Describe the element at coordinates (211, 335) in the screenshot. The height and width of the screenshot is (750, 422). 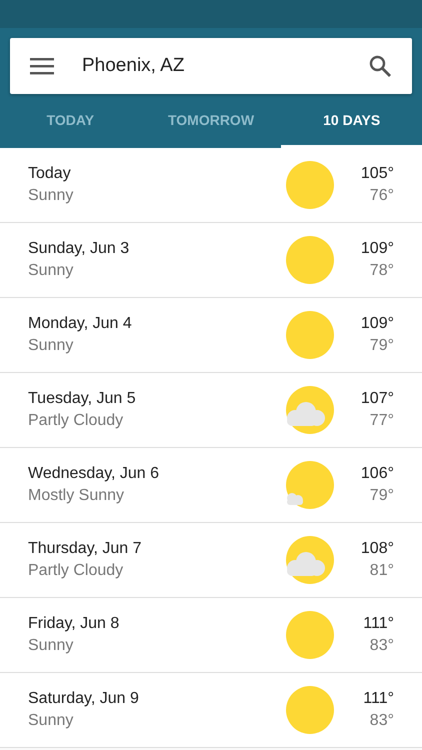
I see `forecast-row: Monday, Jun 4 Sunny 109° 79°` at that location.